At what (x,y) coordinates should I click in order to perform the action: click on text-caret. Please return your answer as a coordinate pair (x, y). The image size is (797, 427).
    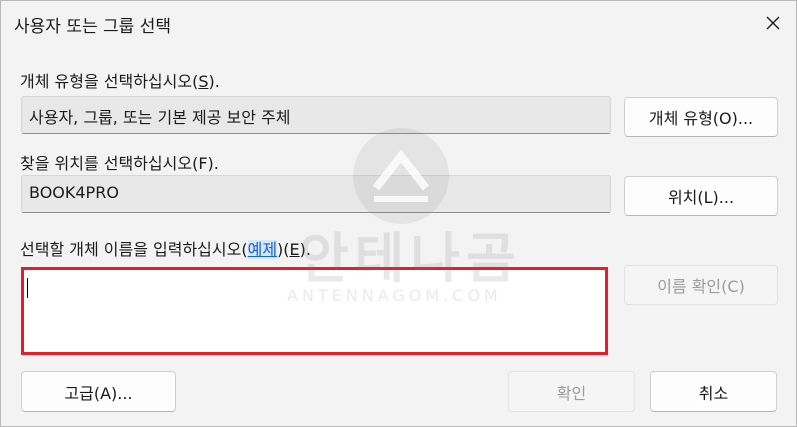
    Looking at the image, I should click on (27, 288).